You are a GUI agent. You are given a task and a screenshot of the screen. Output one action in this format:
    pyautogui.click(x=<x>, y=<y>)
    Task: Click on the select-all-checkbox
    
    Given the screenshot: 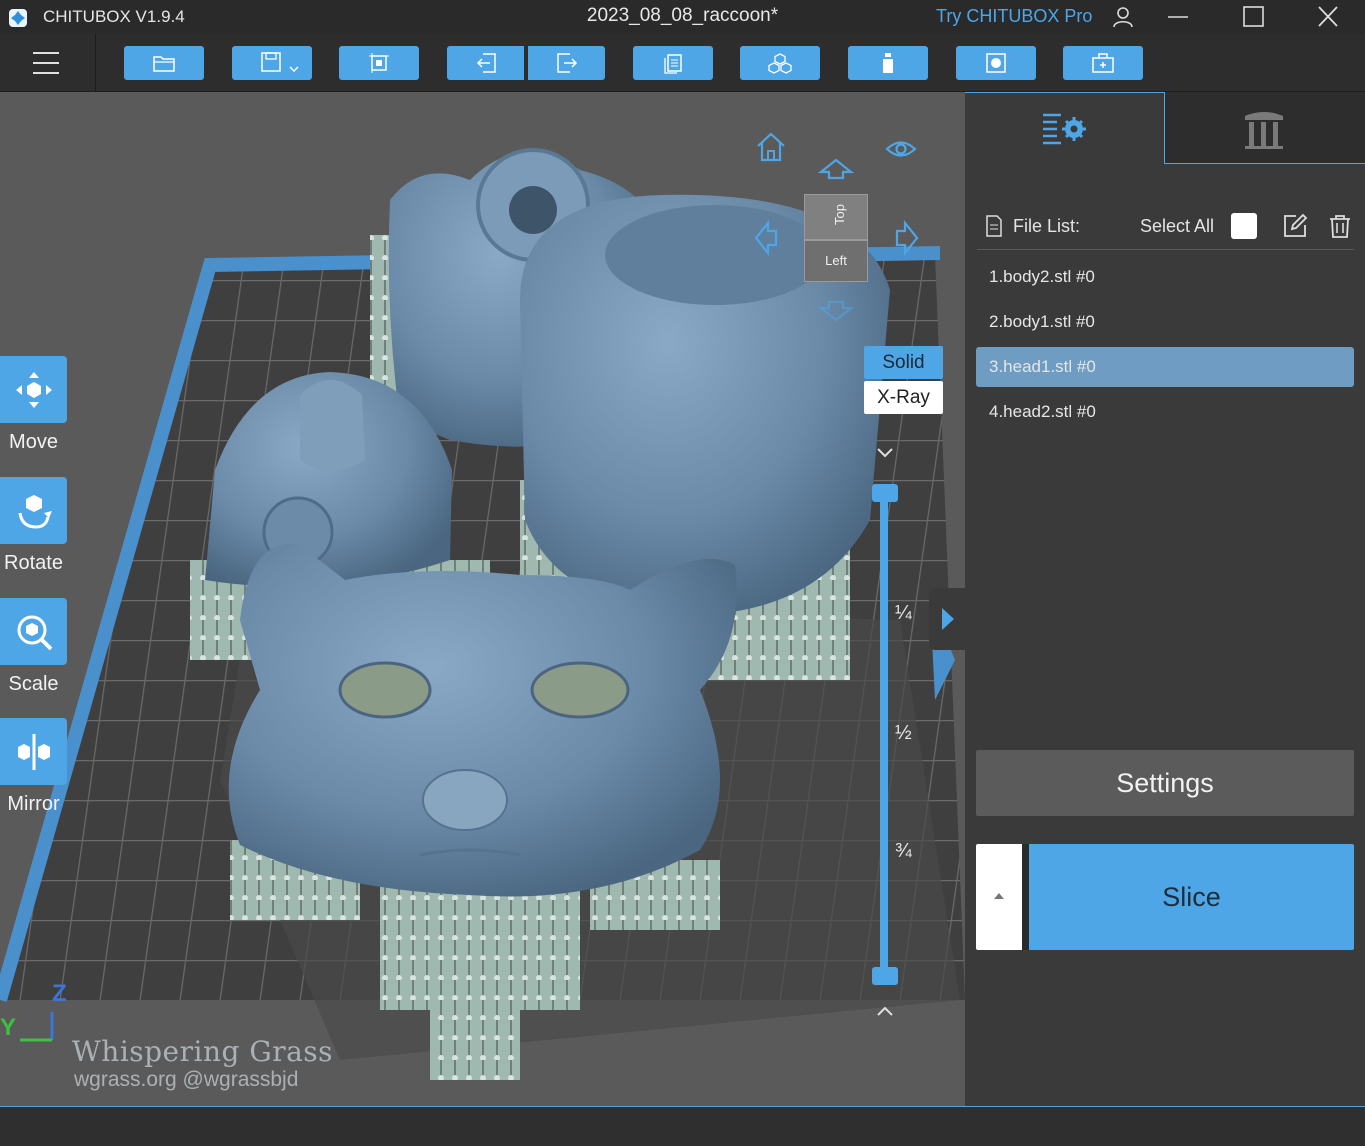 What is the action you would take?
    pyautogui.click(x=1244, y=226)
    